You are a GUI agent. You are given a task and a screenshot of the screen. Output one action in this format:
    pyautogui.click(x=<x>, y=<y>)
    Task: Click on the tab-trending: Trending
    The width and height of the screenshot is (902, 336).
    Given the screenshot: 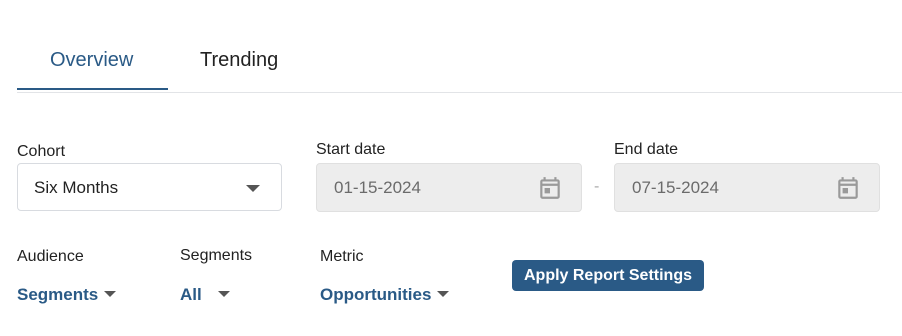 What is the action you would take?
    pyautogui.click(x=239, y=60)
    